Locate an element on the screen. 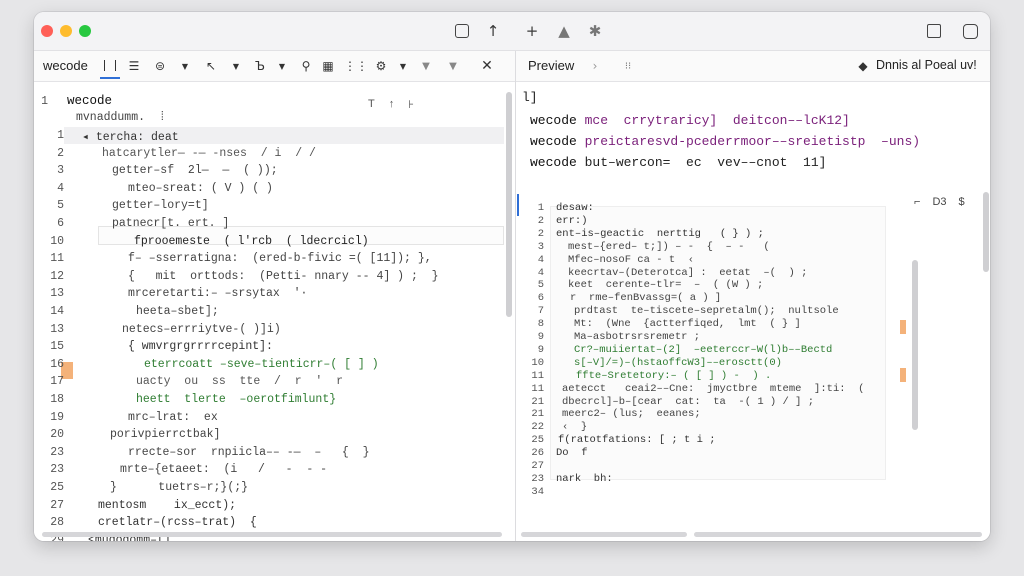  code-line: { mit orttods: (Petti‑ nnary ‑‑ 4] ) ; } is located at coordinates (283, 276).